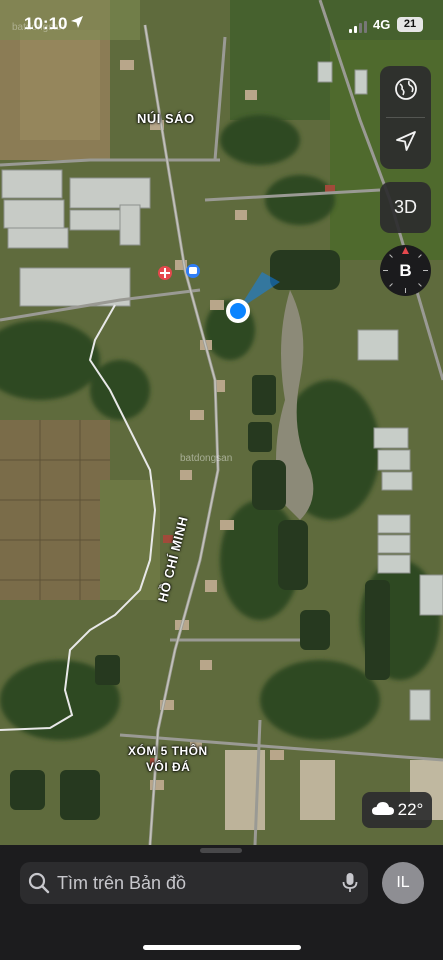  What do you see at coordinates (222, 947) in the screenshot?
I see `home-indicator` at bounding box center [222, 947].